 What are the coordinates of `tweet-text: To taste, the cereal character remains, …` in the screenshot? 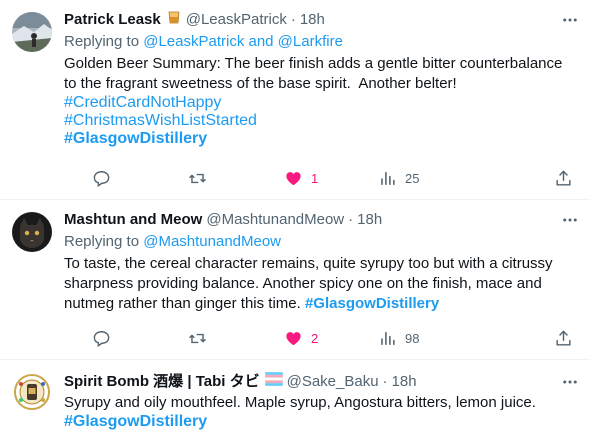 It's located at (321, 284).